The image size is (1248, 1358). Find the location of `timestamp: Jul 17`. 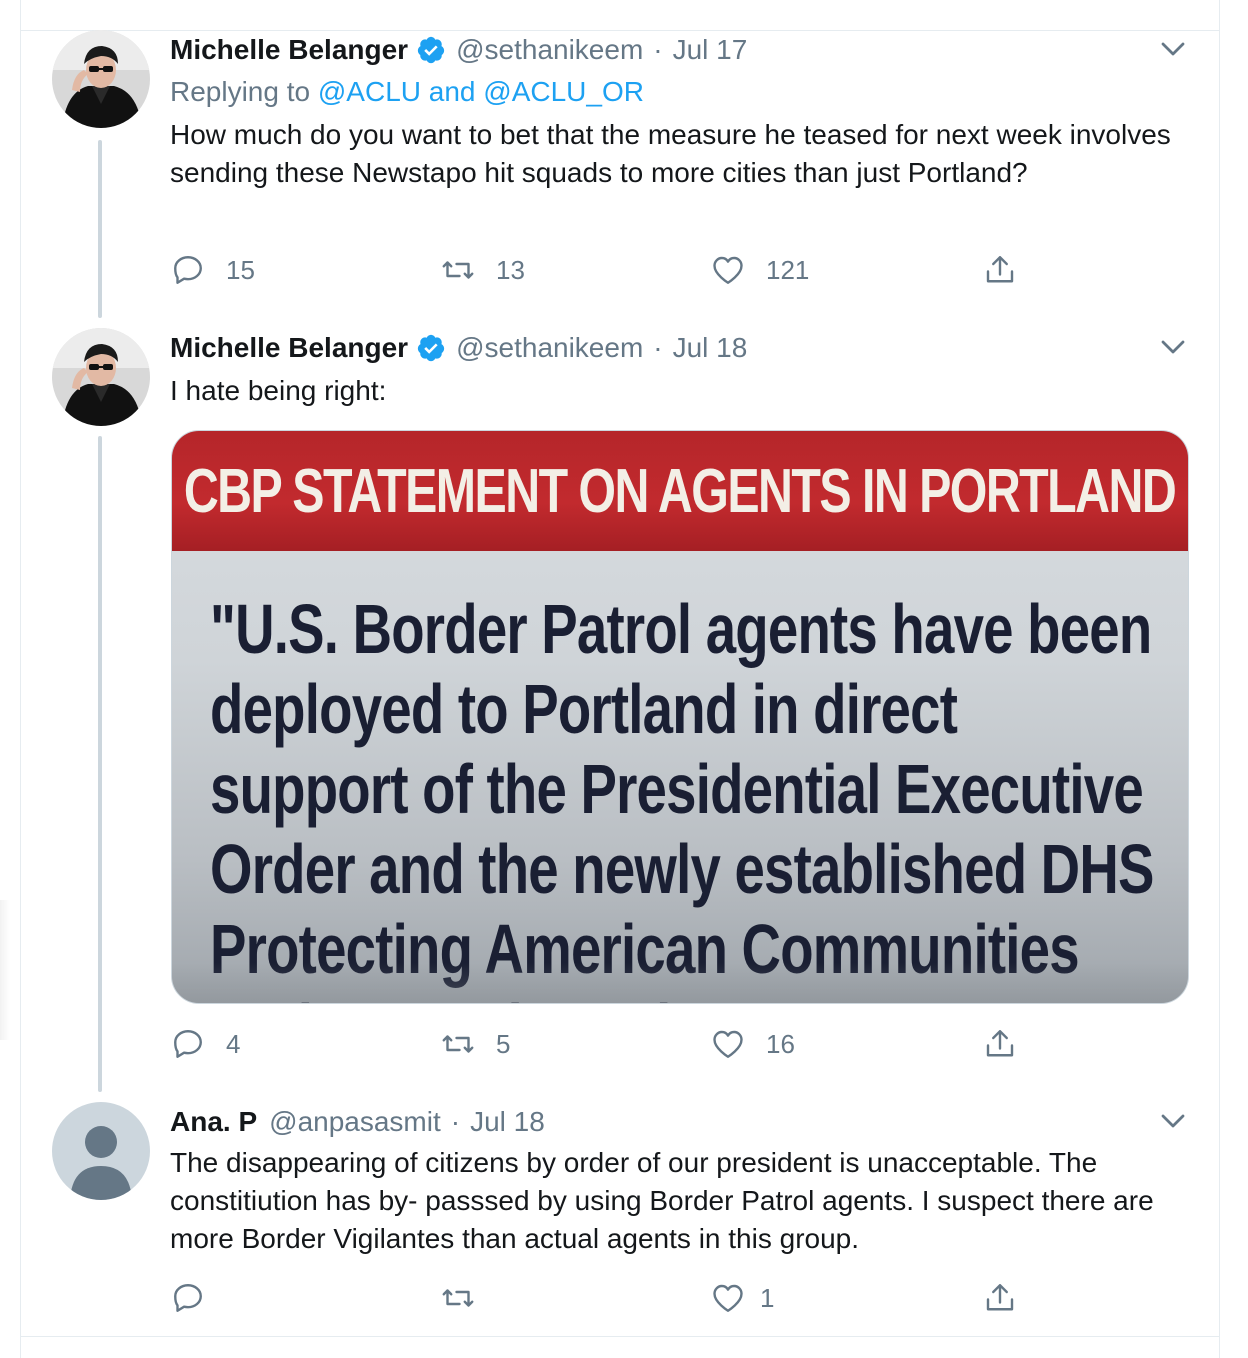

timestamp: Jul 17 is located at coordinates (710, 50).